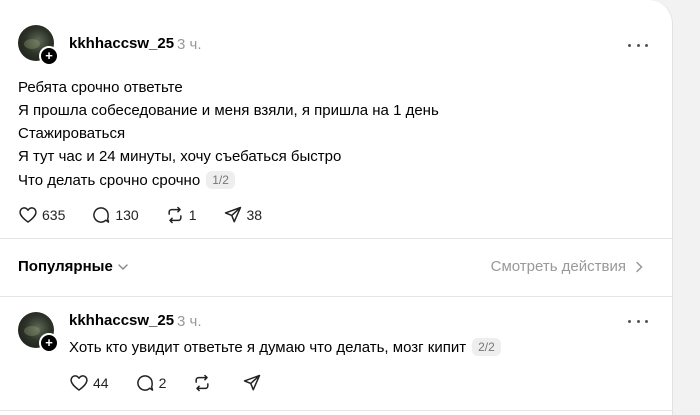  Describe the element at coordinates (180, 383) in the screenshot. I see `post-actions: 44 2` at that location.